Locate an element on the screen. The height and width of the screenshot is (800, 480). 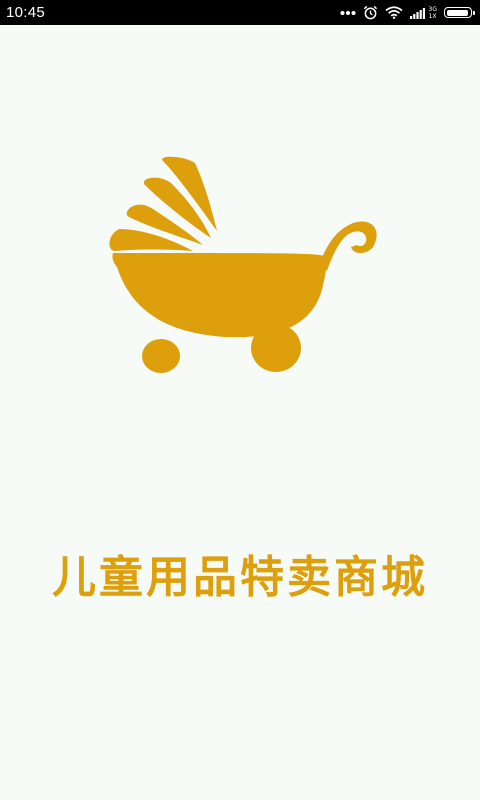
network-type-bottom: 1X is located at coordinates (432, 16).